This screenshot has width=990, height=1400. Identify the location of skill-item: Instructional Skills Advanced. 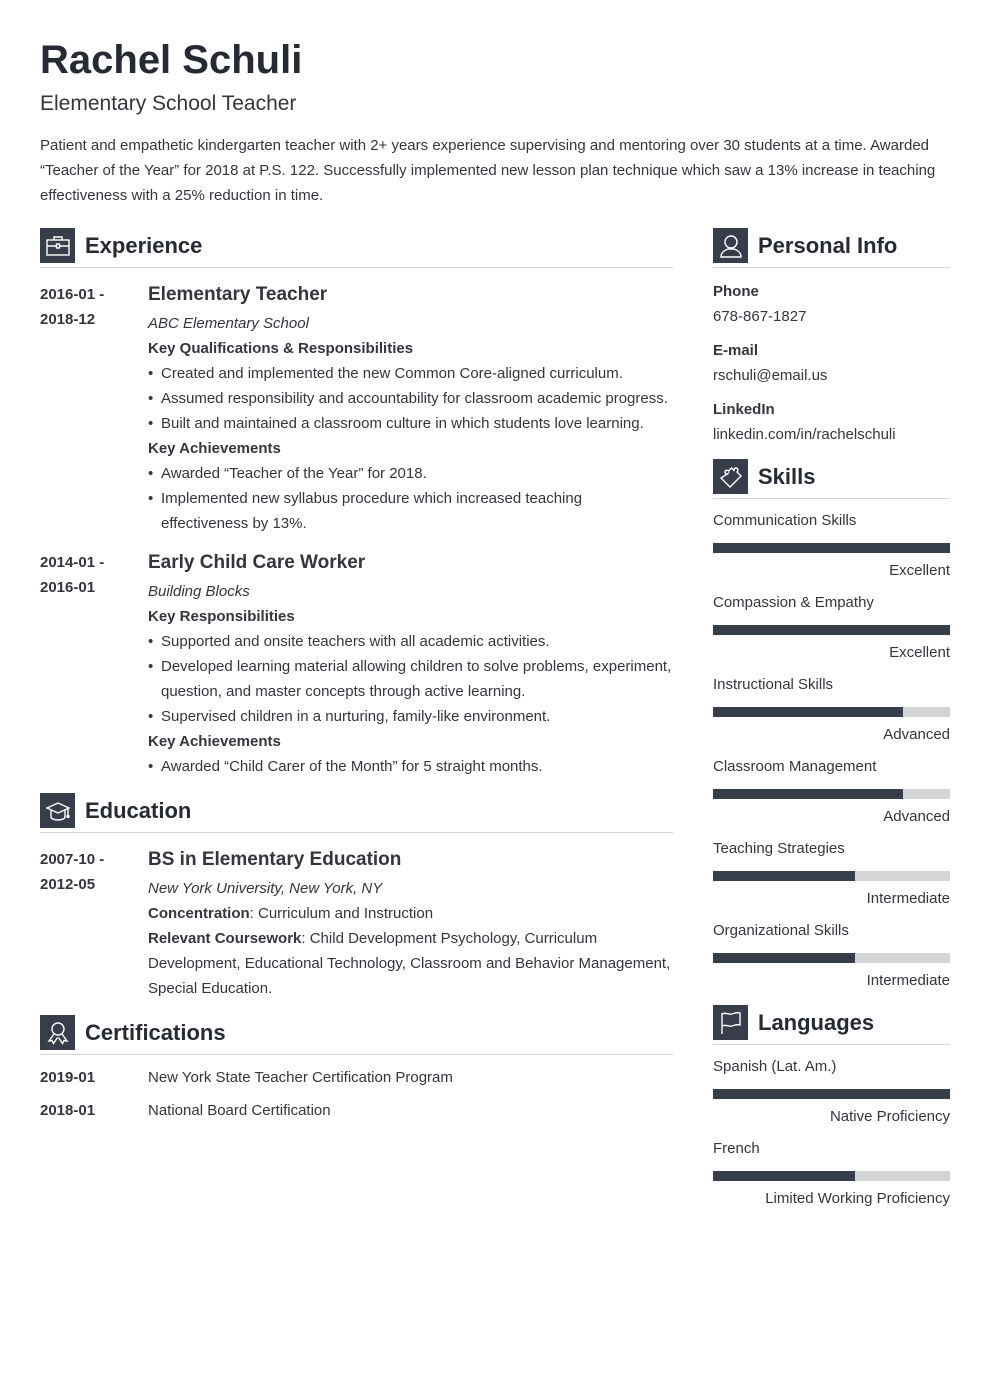
(831, 710).